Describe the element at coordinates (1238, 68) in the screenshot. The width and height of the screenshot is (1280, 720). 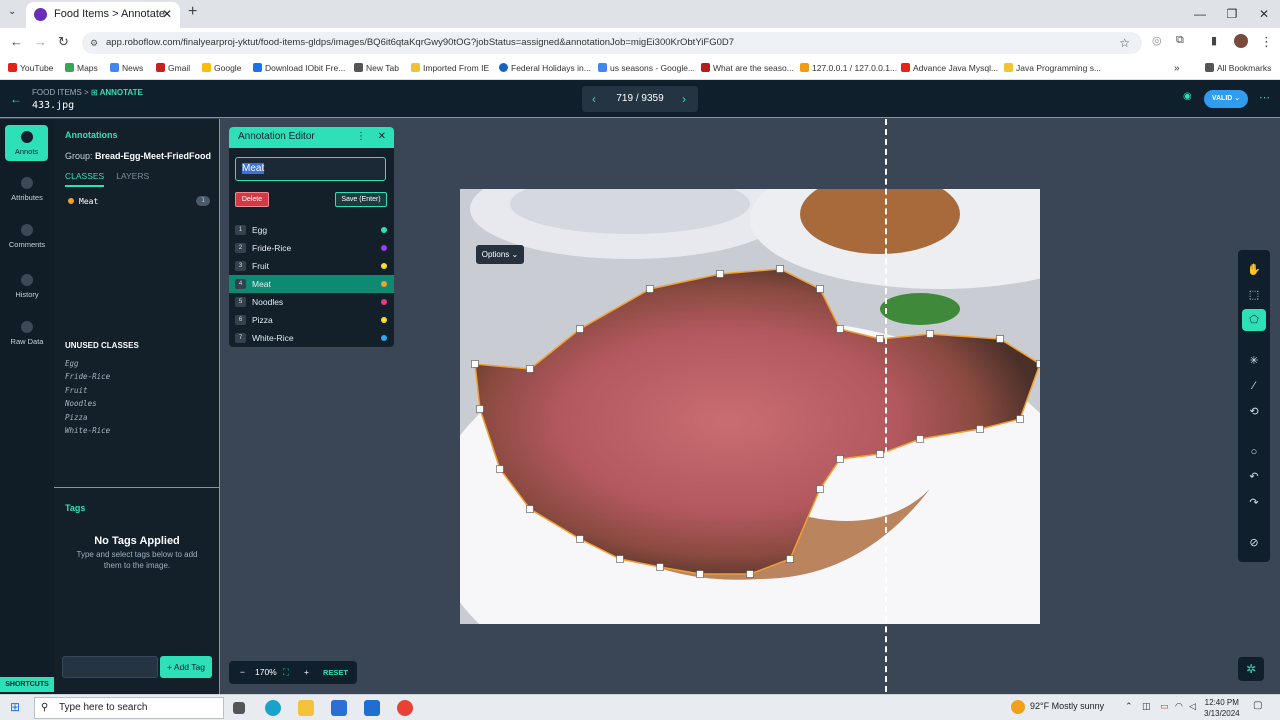
I see `all-bookmarks: All Bookmarks` at that location.